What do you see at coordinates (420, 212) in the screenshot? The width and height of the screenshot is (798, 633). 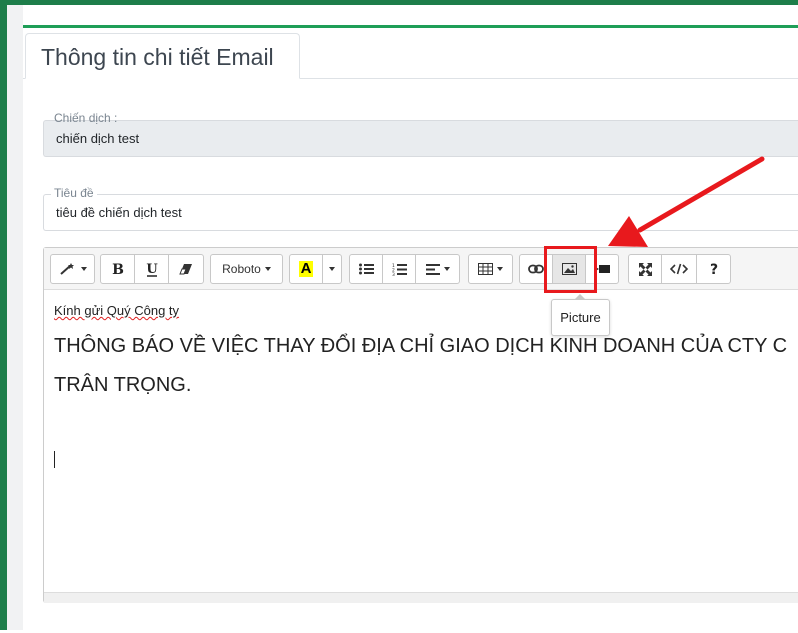 I see `subject-input: tiêu đề chiến dịch test` at bounding box center [420, 212].